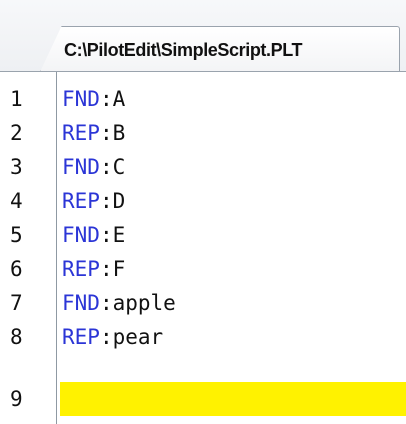 The image size is (406, 424). What do you see at coordinates (203, 399) in the screenshot?
I see `code-line-current: 9` at bounding box center [203, 399].